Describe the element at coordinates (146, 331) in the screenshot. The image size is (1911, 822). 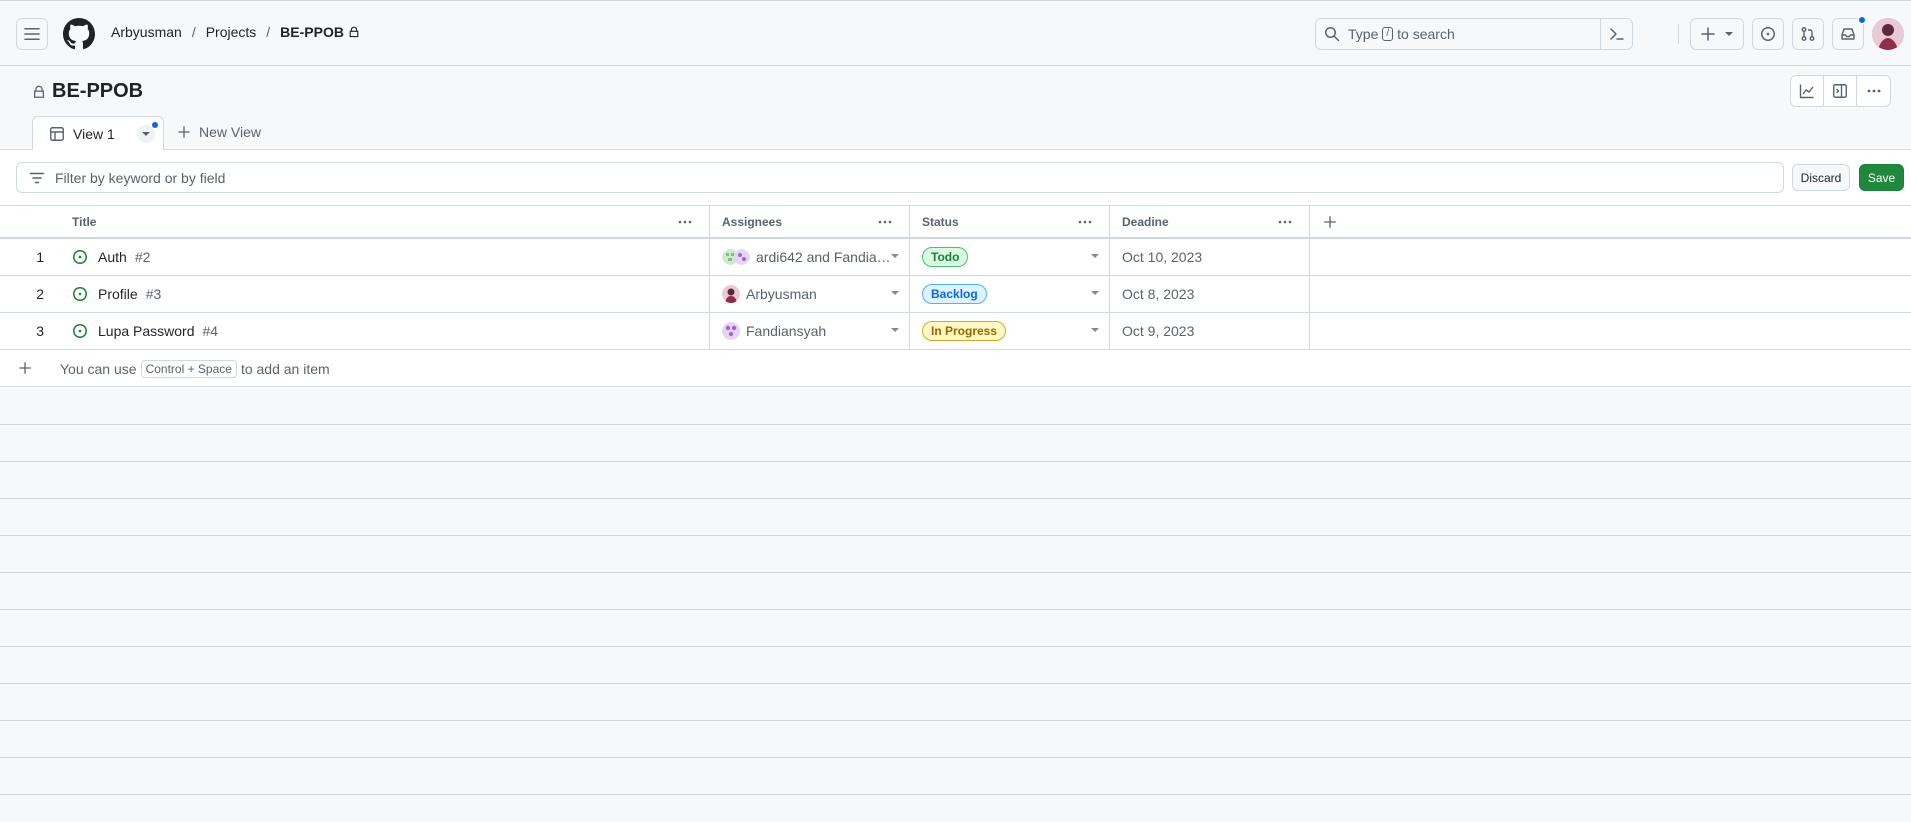
I see `issue-title: Lupa Password` at that location.